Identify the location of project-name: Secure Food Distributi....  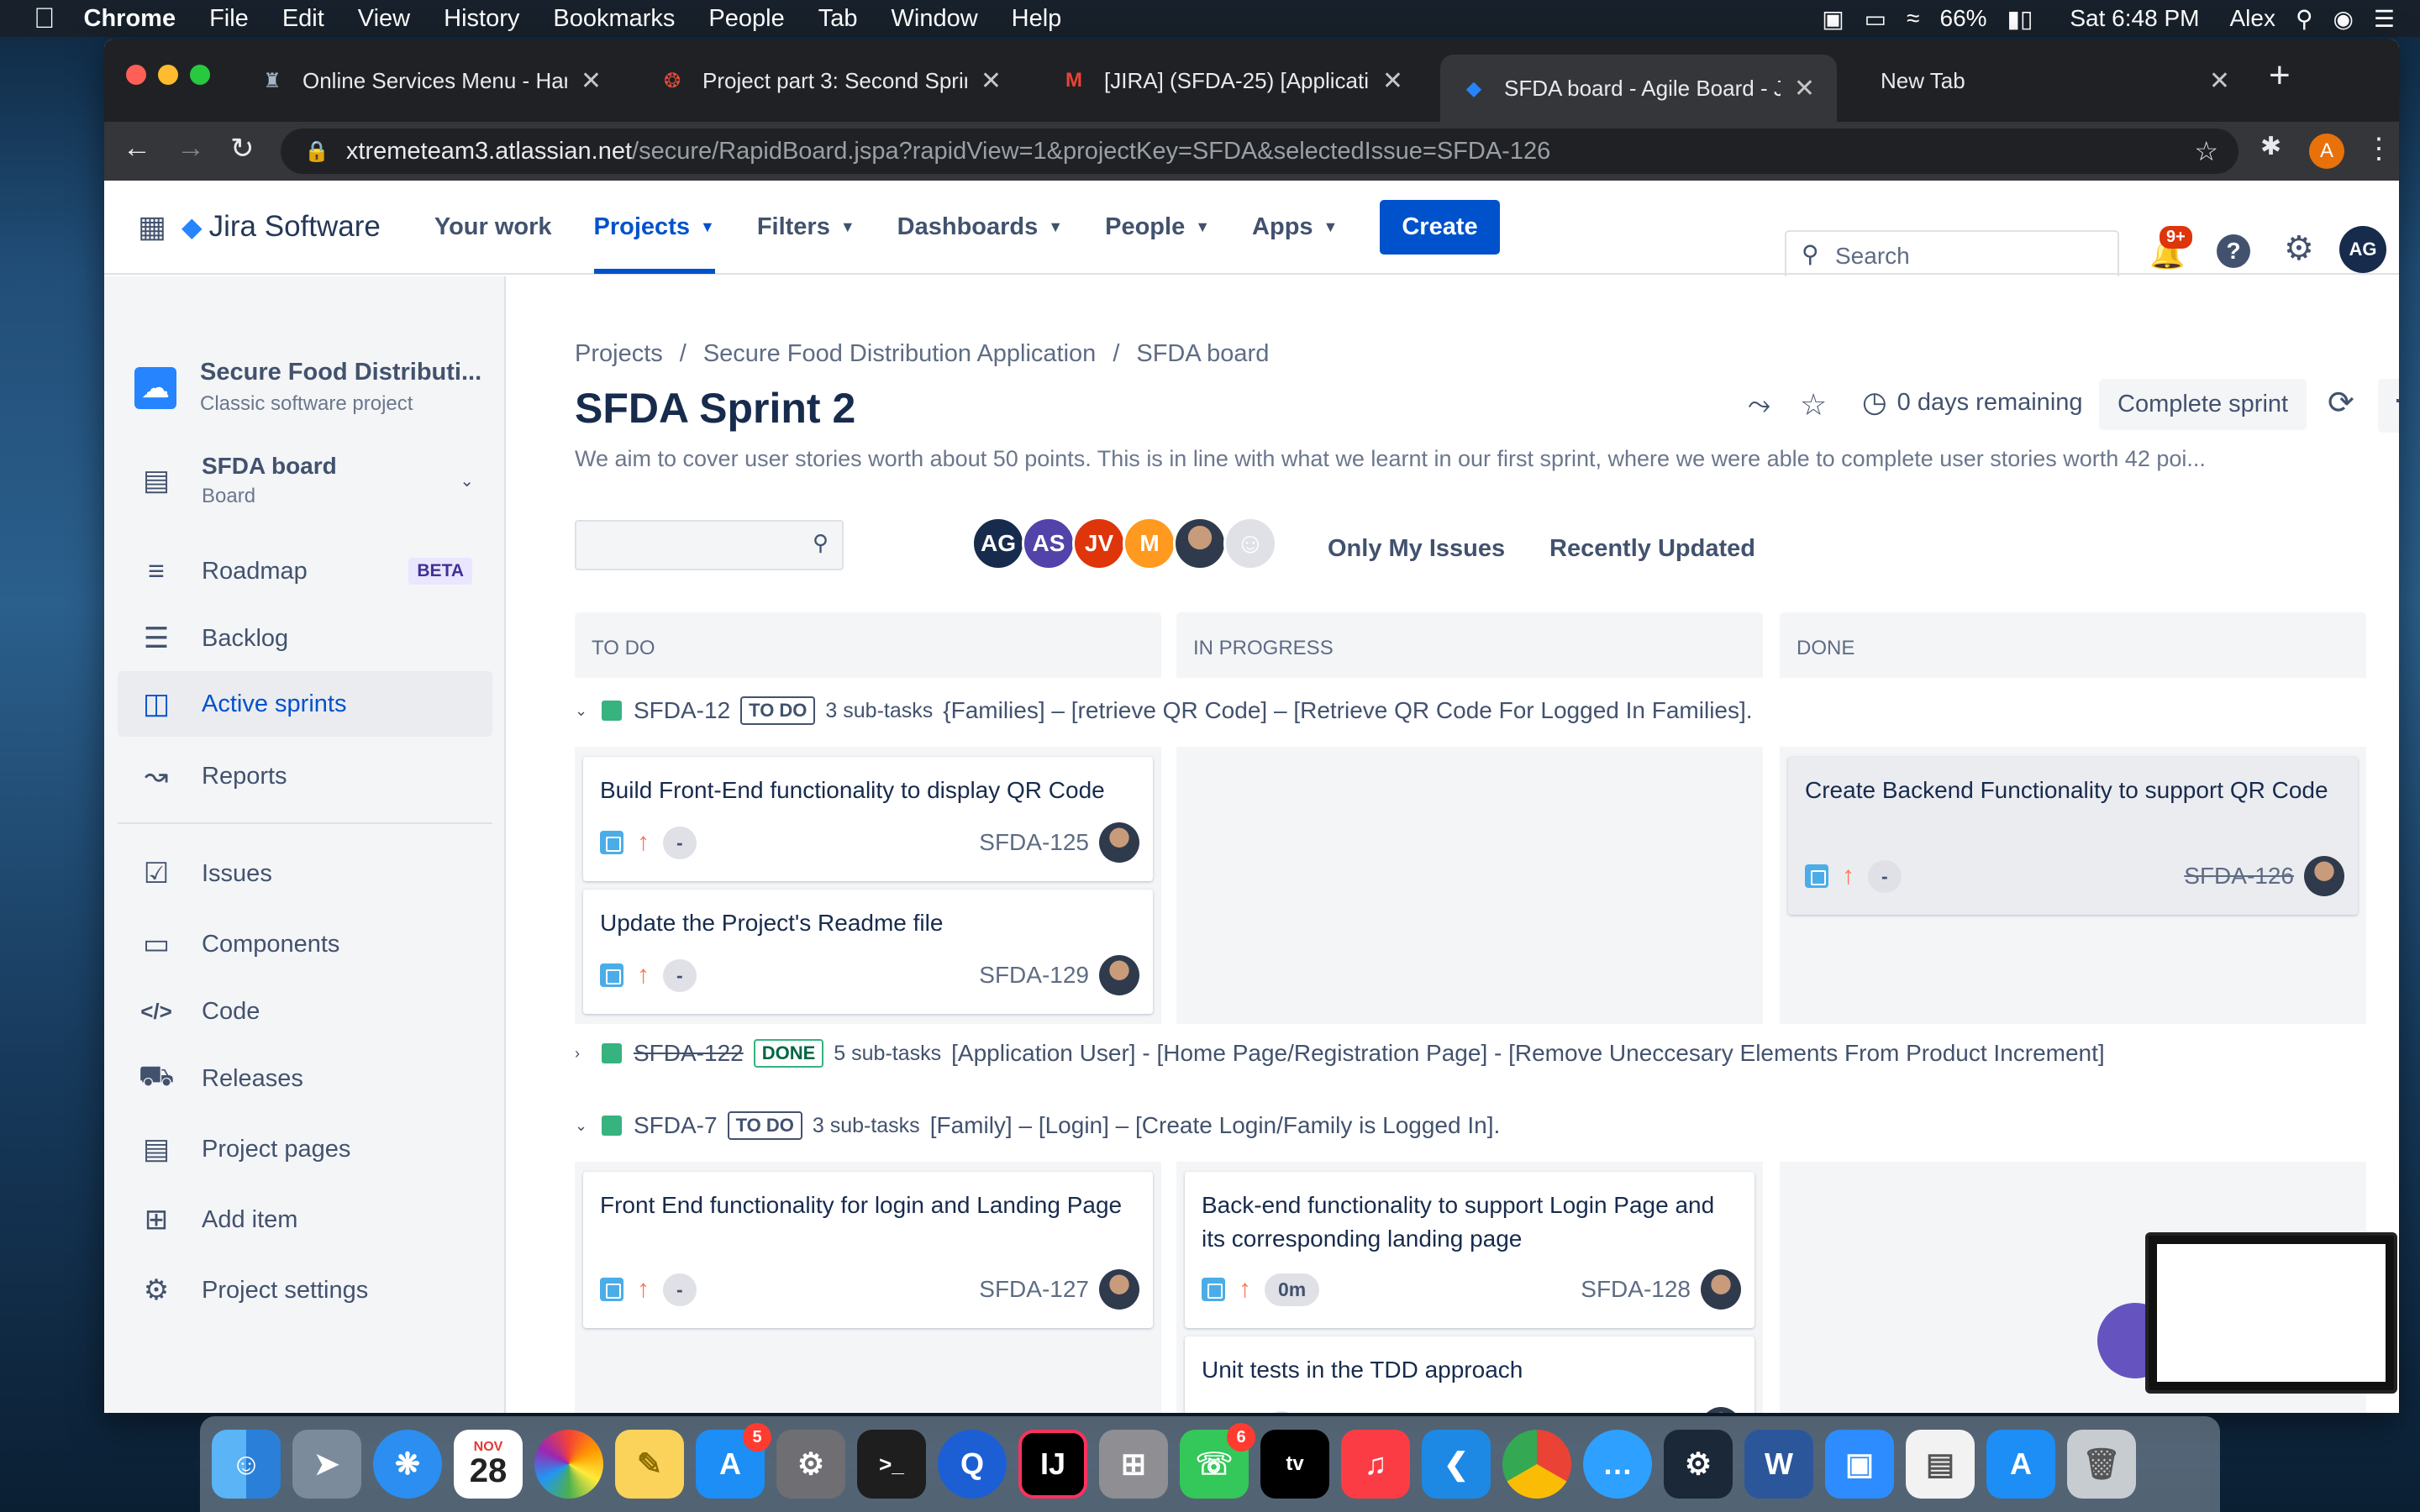
(340, 372).